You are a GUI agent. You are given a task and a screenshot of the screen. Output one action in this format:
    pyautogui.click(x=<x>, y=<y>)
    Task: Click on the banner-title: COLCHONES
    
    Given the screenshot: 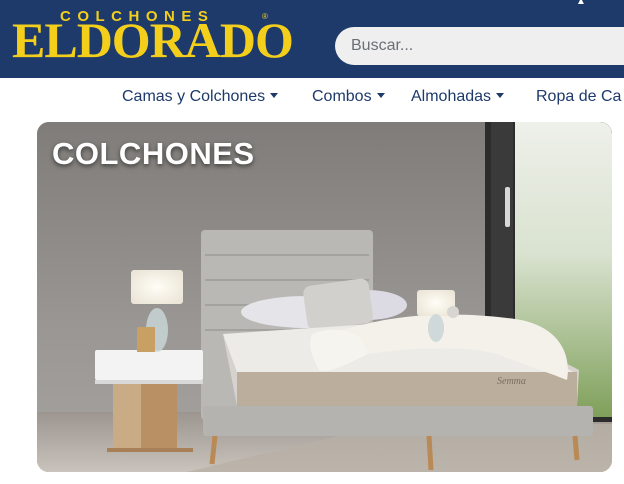 What is the action you would take?
    pyautogui.click(x=153, y=153)
    